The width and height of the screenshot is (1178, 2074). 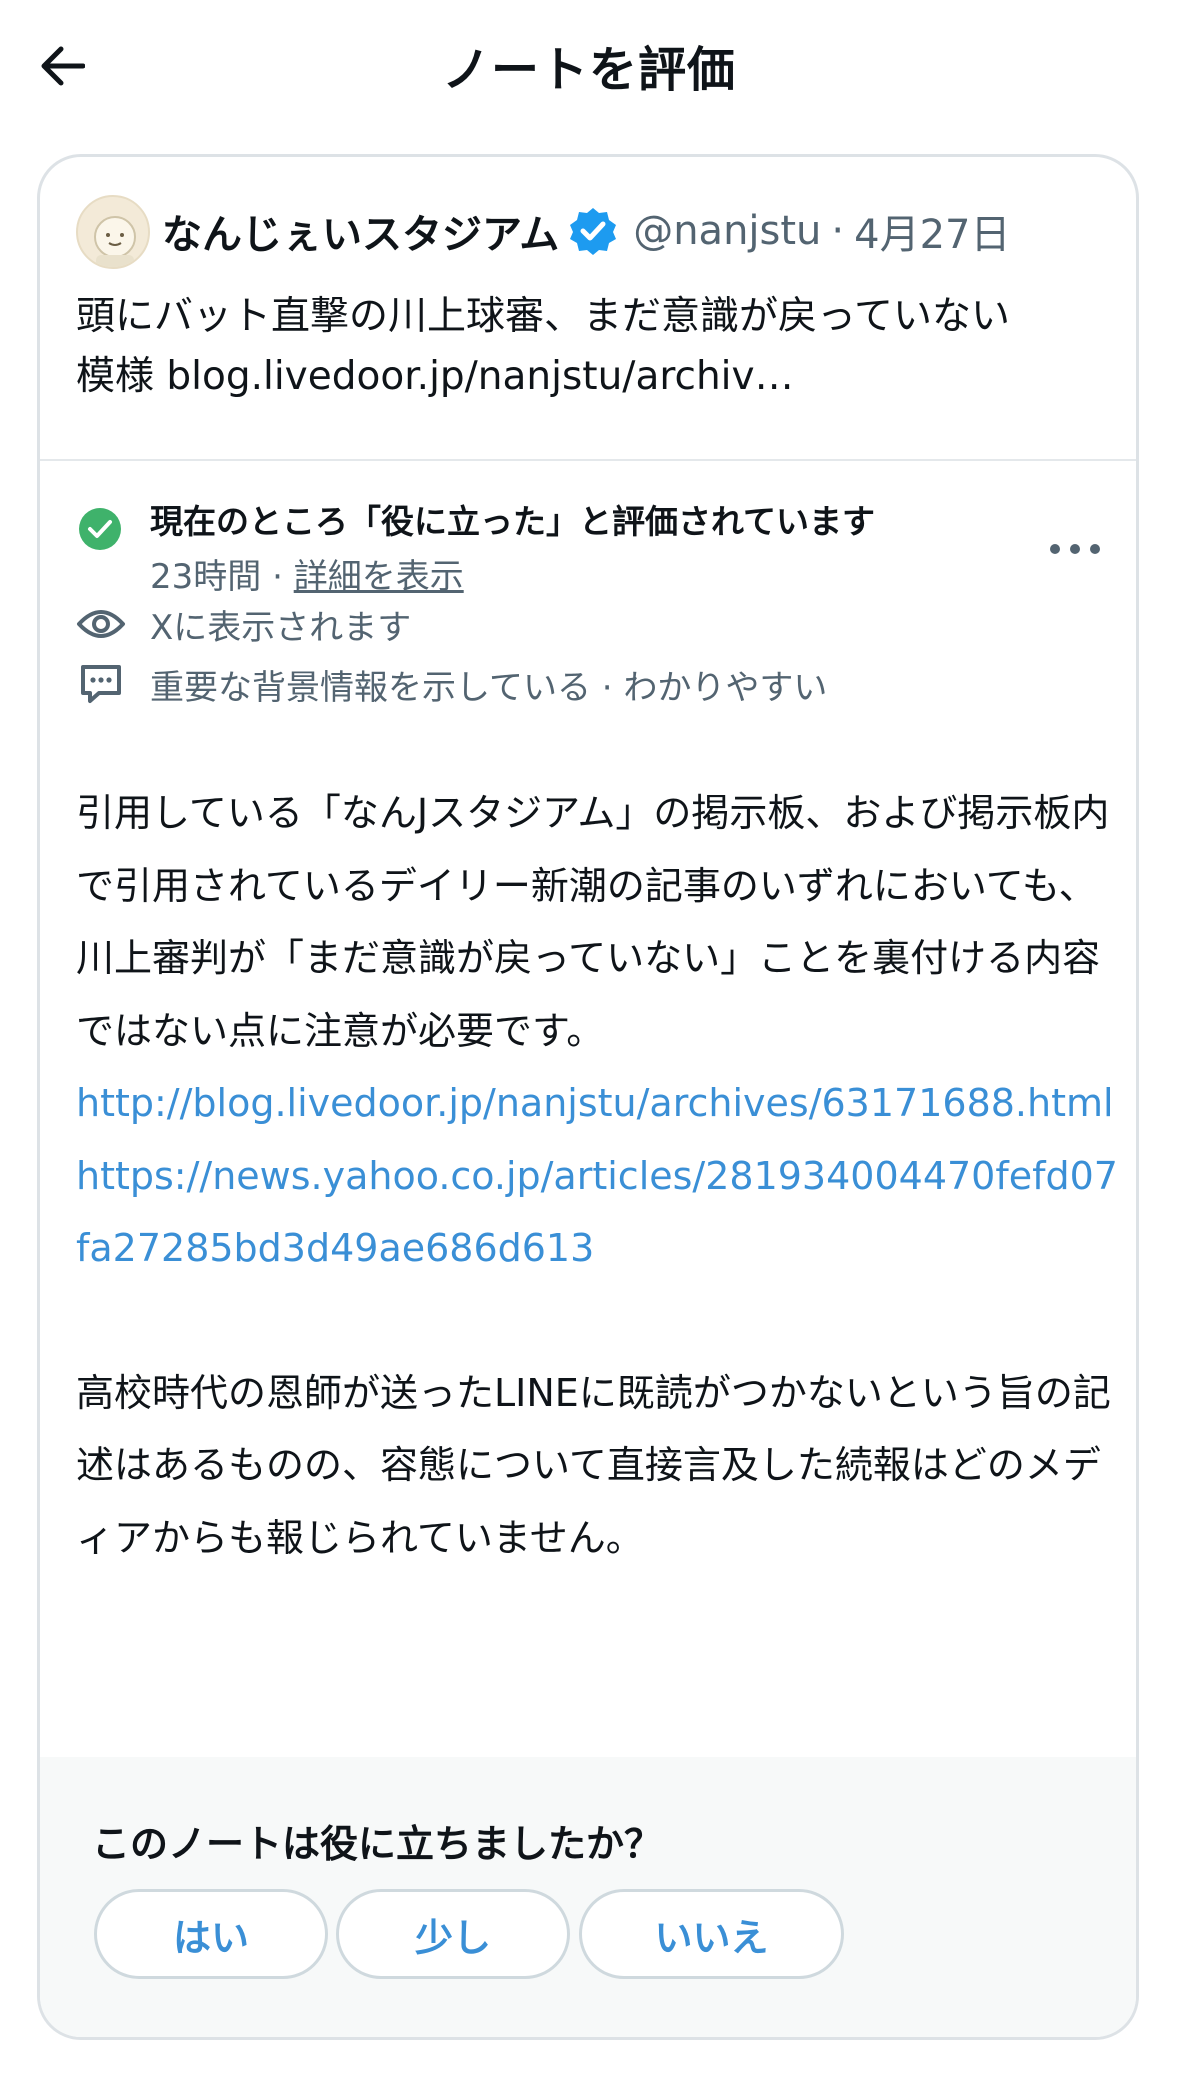 I want to click on top-bar: ノートを評価, so click(x=589, y=65).